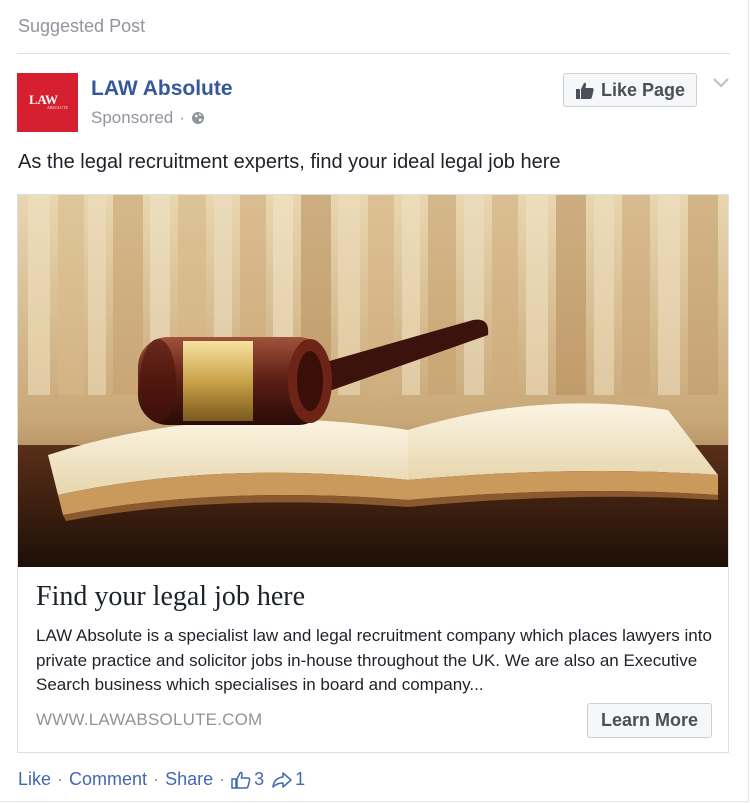 This screenshot has width=750, height=803. Describe the element at coordinates (373, 53) in the screenshot. I see `header-divider` at that location.